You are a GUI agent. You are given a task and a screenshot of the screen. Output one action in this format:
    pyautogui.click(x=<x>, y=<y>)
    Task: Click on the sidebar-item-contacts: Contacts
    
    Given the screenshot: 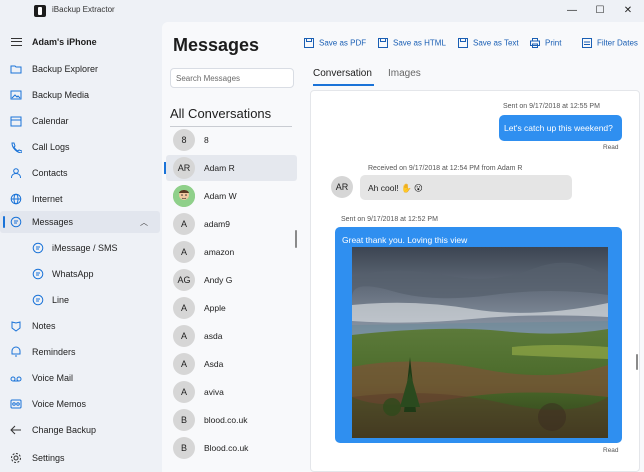 What is the action you would take?
    pyautogui.click(x=80, y=173)
    